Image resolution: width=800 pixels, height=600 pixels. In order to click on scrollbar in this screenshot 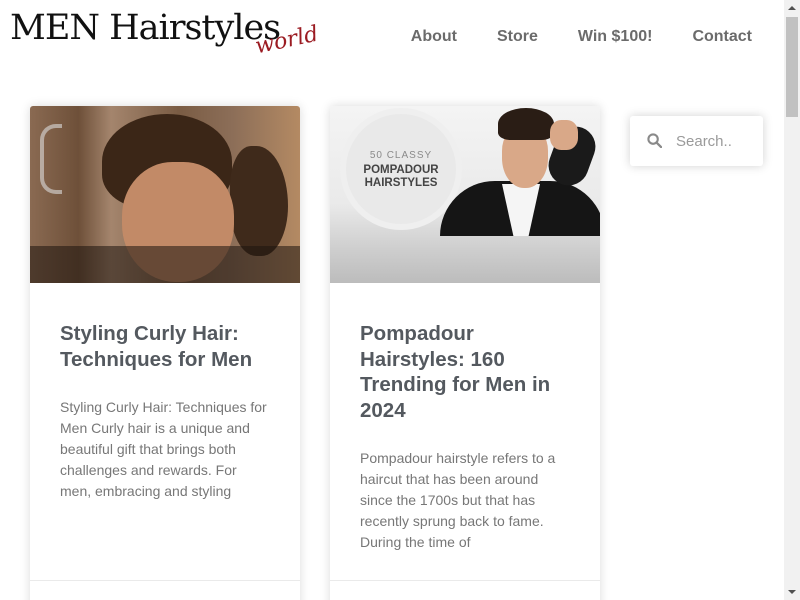, I will do `click(792, 300)`.